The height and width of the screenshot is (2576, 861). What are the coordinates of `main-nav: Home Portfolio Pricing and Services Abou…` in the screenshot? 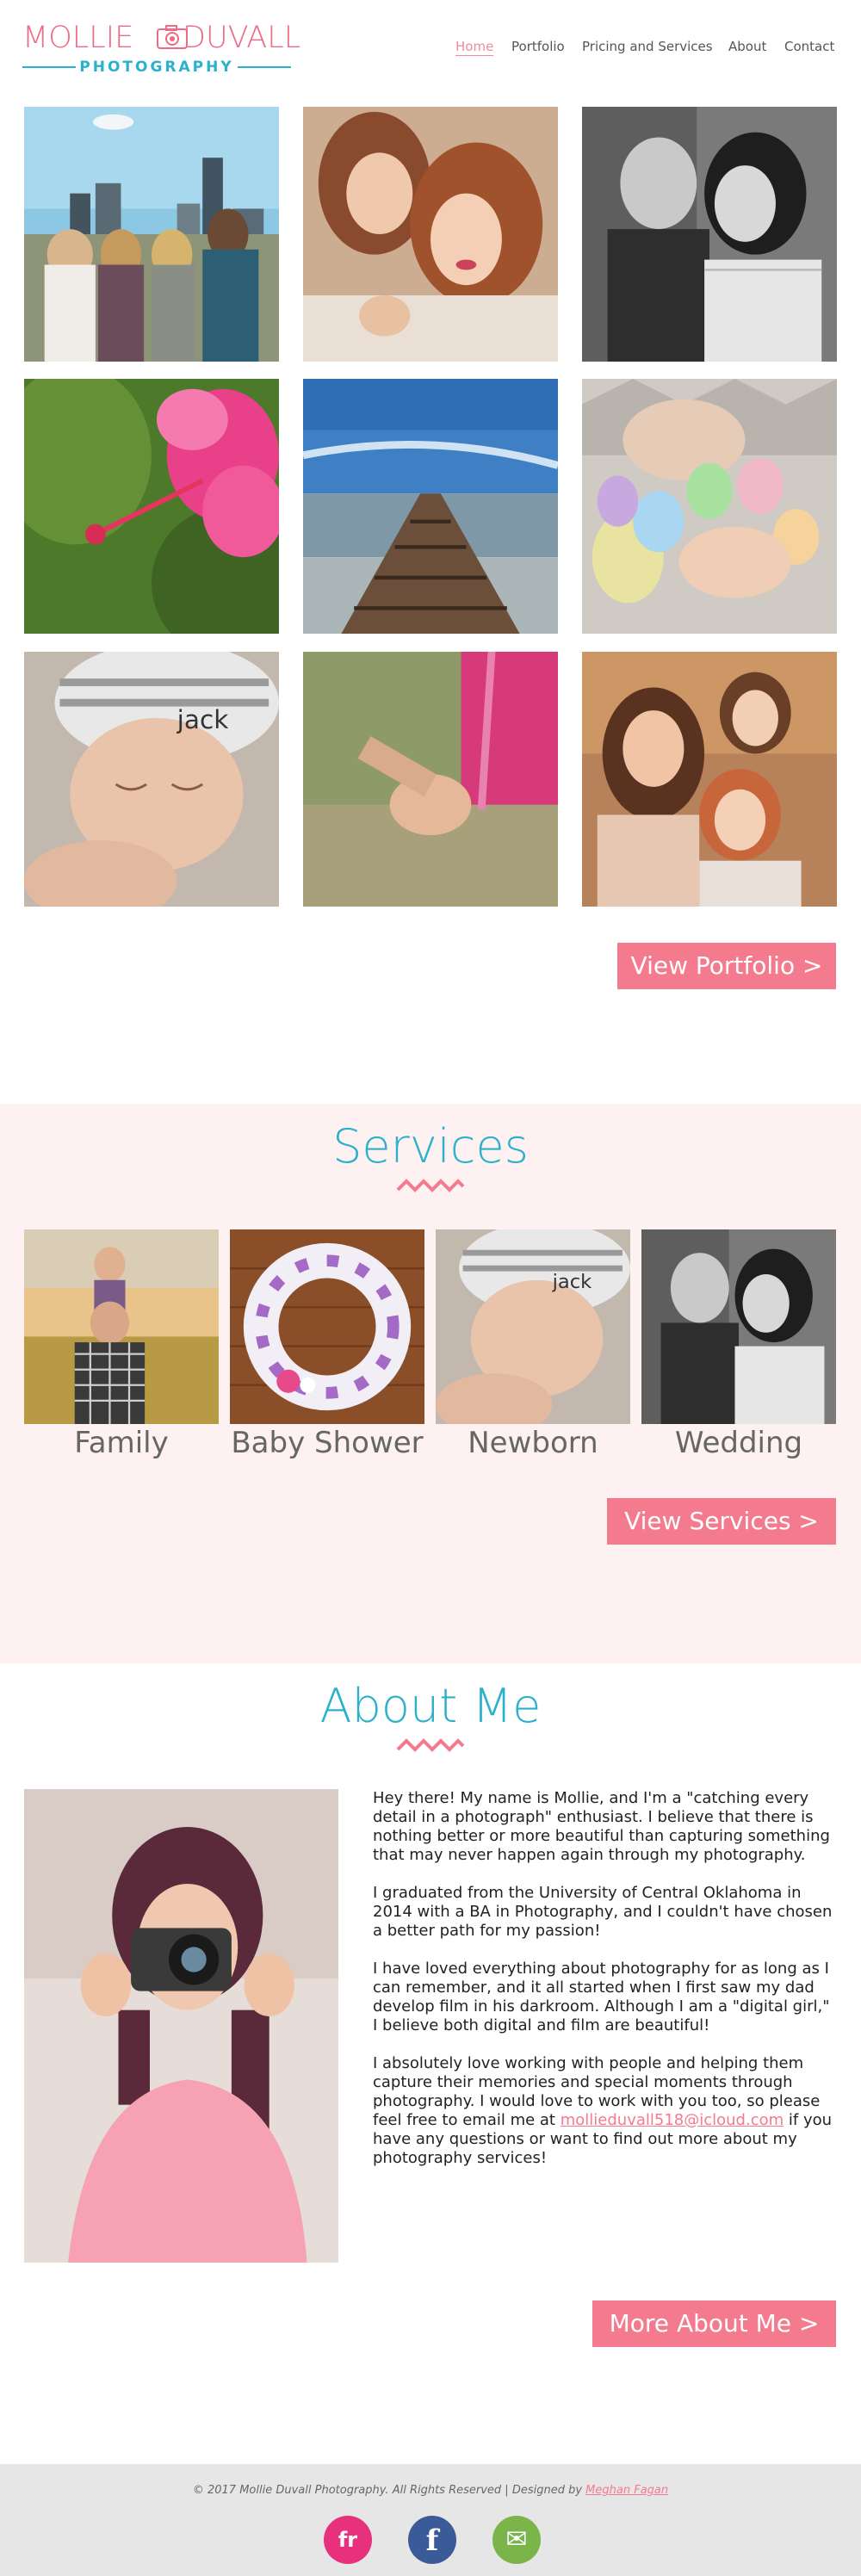 It's located at (430, 49).